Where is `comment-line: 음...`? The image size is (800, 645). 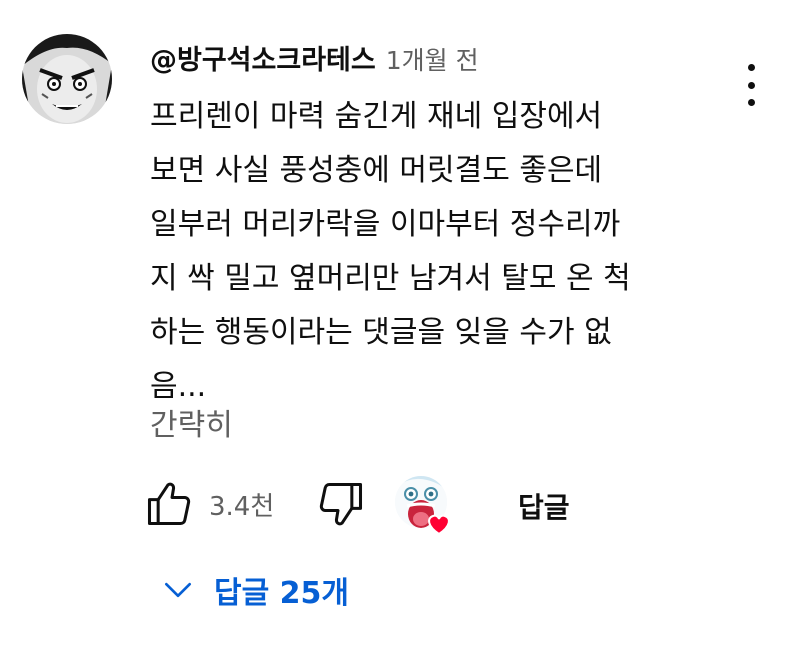
comment-line: 음... is located at coordinates (178, 386).